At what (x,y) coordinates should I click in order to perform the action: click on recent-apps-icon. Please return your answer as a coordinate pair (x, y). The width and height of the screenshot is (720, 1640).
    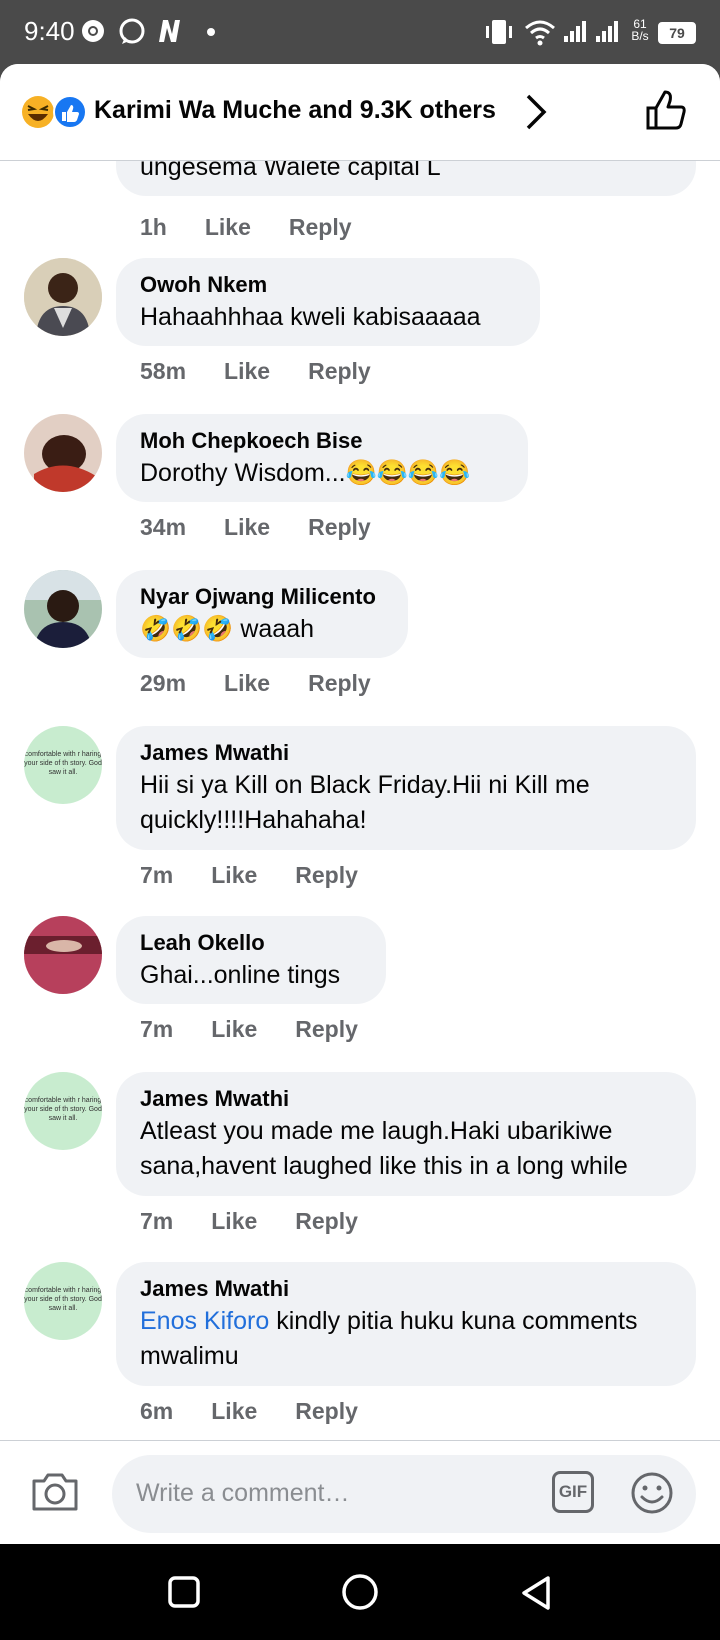
    Looking at the image, I should click on (184, 1592).